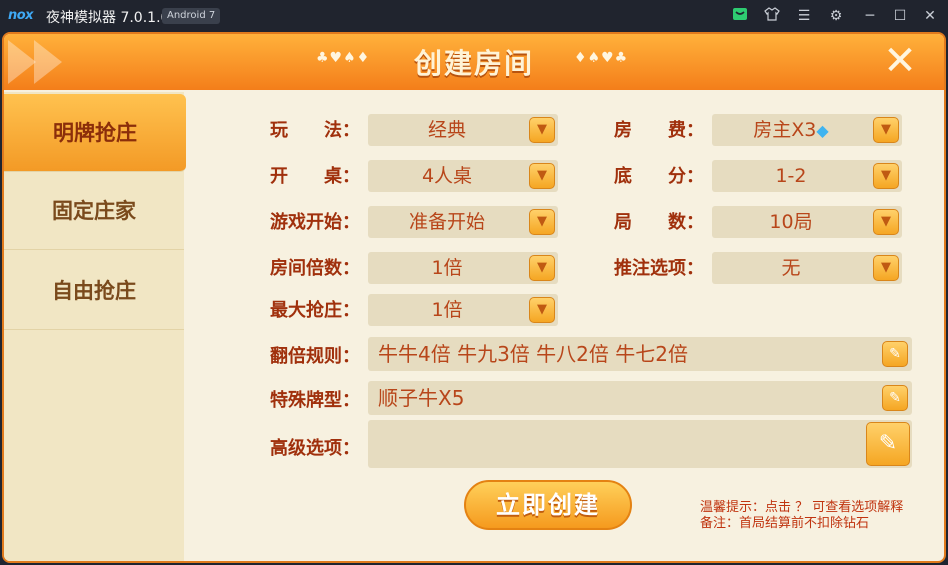 Image resolution: width=948 pixels, height=565 pixels. I want to click on create-room-button: 立即创建, so click(548, 505).